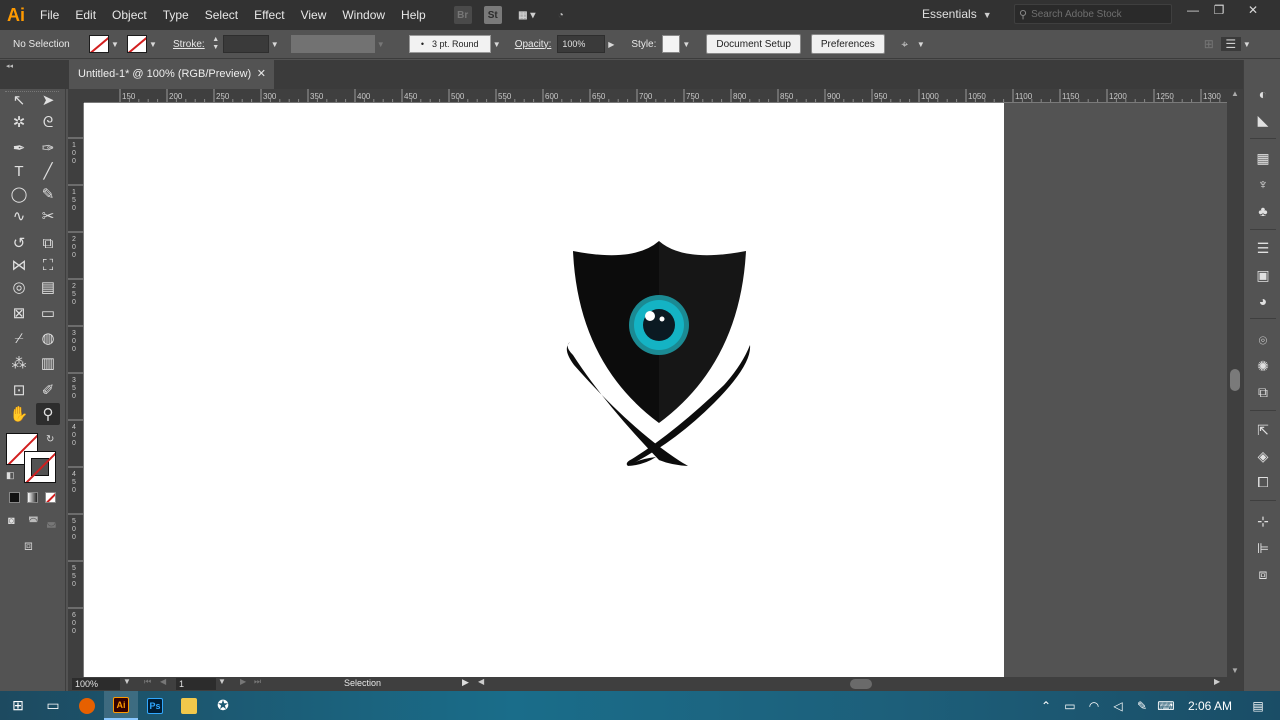  Describe the element at coordinates (9, 66) in the screenshot. I see `collapse-panel-icon: ◂◂` at that location.